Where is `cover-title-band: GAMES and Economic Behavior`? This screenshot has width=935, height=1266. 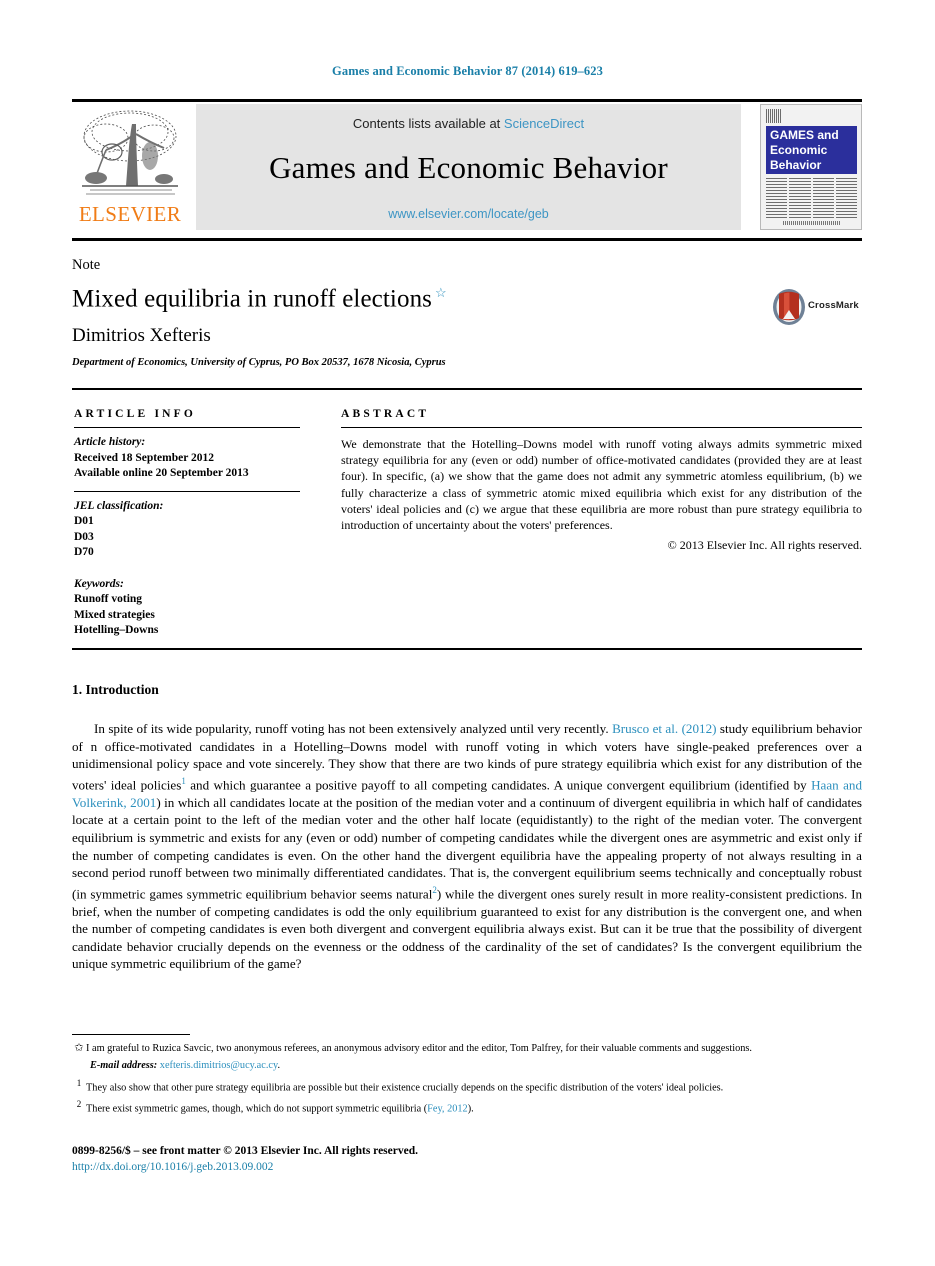 cover-title-band: GAMES and Economic Behavior is located at coordinates (811, 150).